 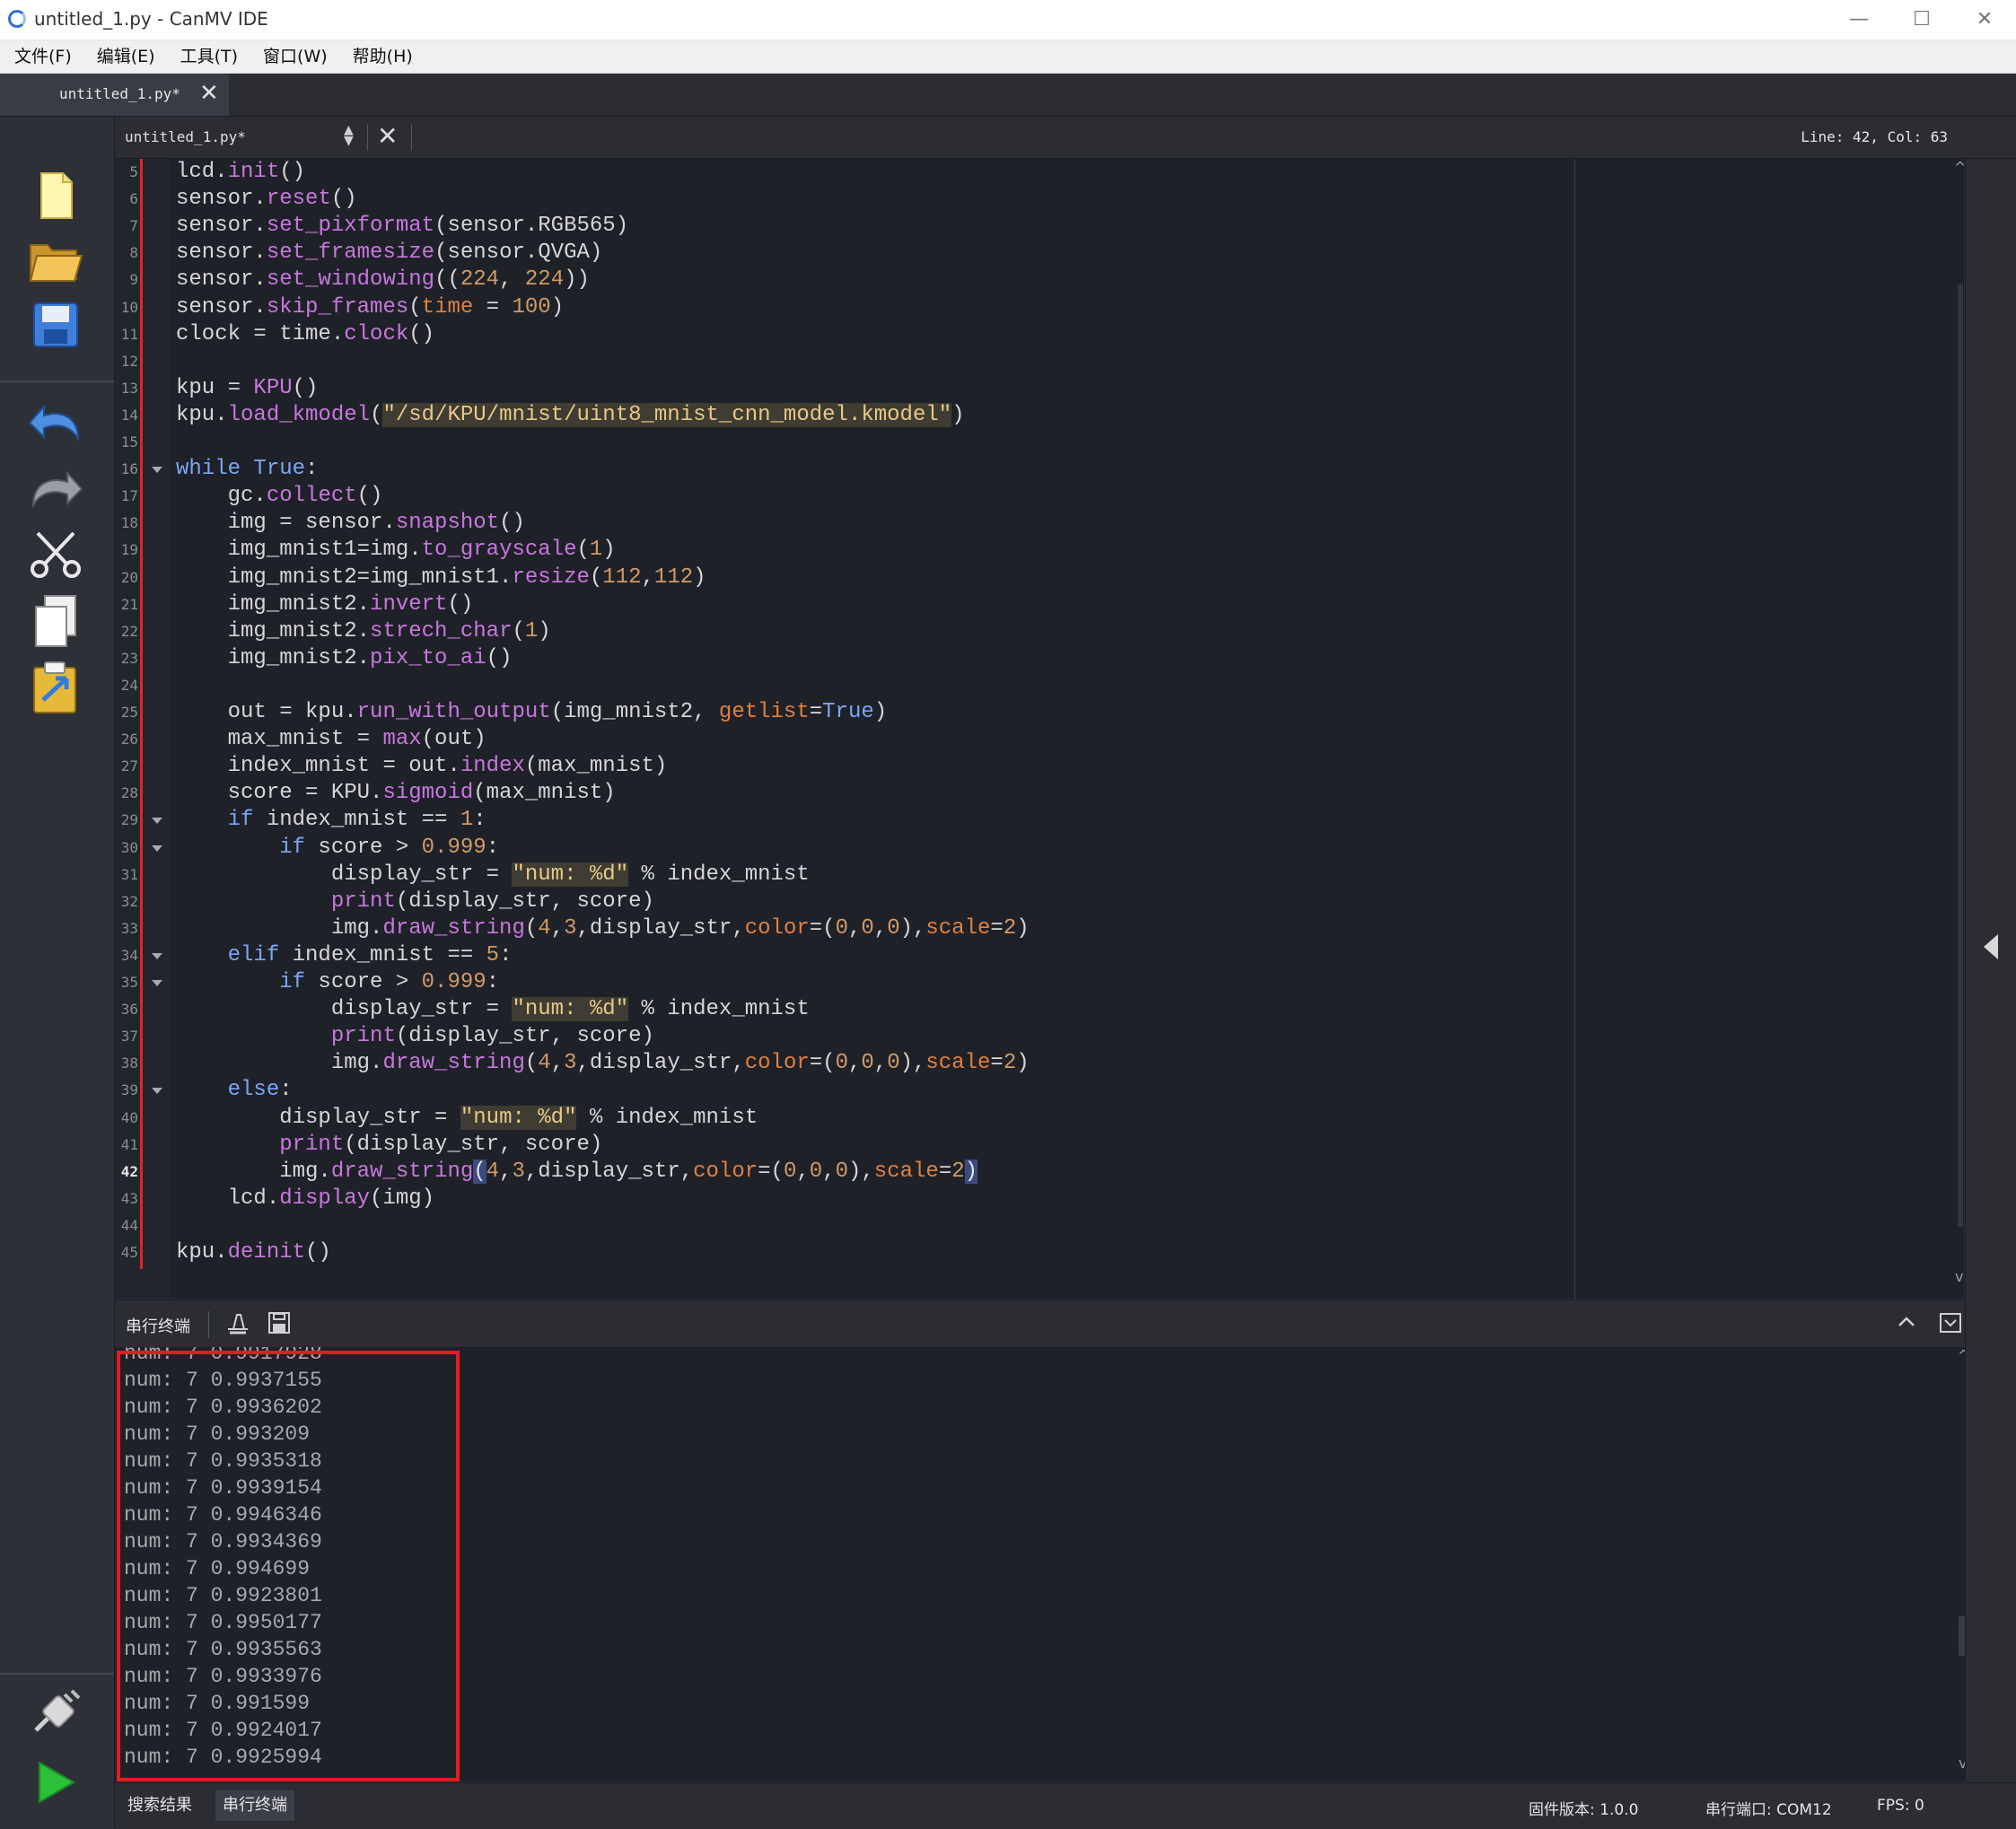 What do you see at coordinates (133, 226) in the screenshot?
I see `line-number: 7` at bounding box center [133, 226].